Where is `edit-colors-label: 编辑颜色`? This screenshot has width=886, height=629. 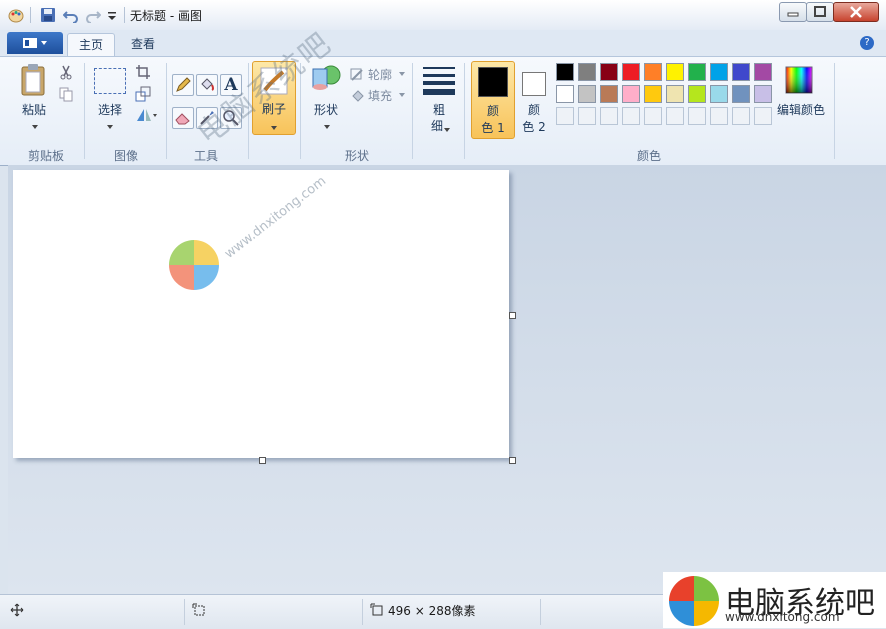 edit-colors-label: 编辑颜色 is located at coordinates (800, 110).